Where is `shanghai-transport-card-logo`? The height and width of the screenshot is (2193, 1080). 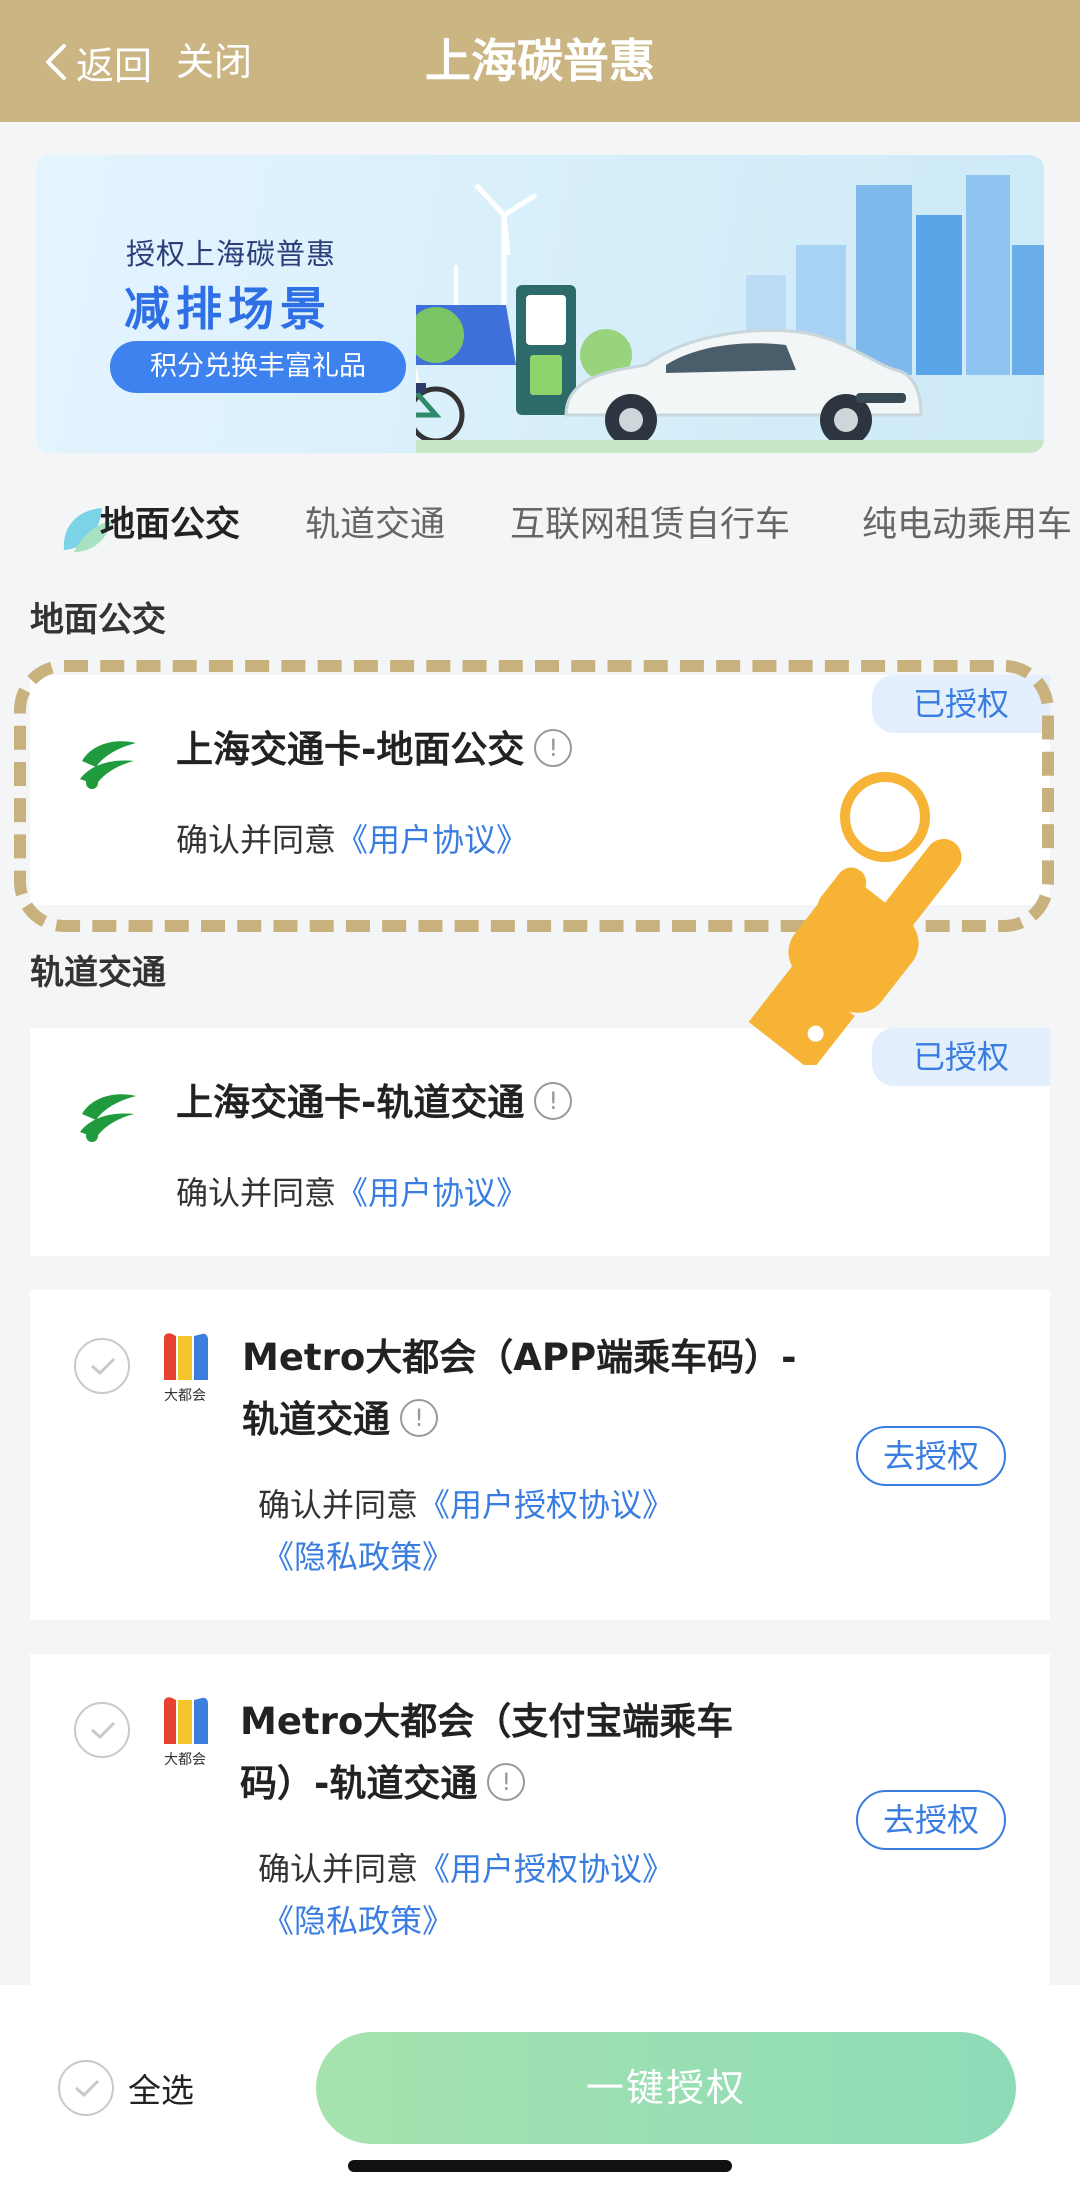 shanghai-transport-card-logo is located at coordinates (108, 1118).